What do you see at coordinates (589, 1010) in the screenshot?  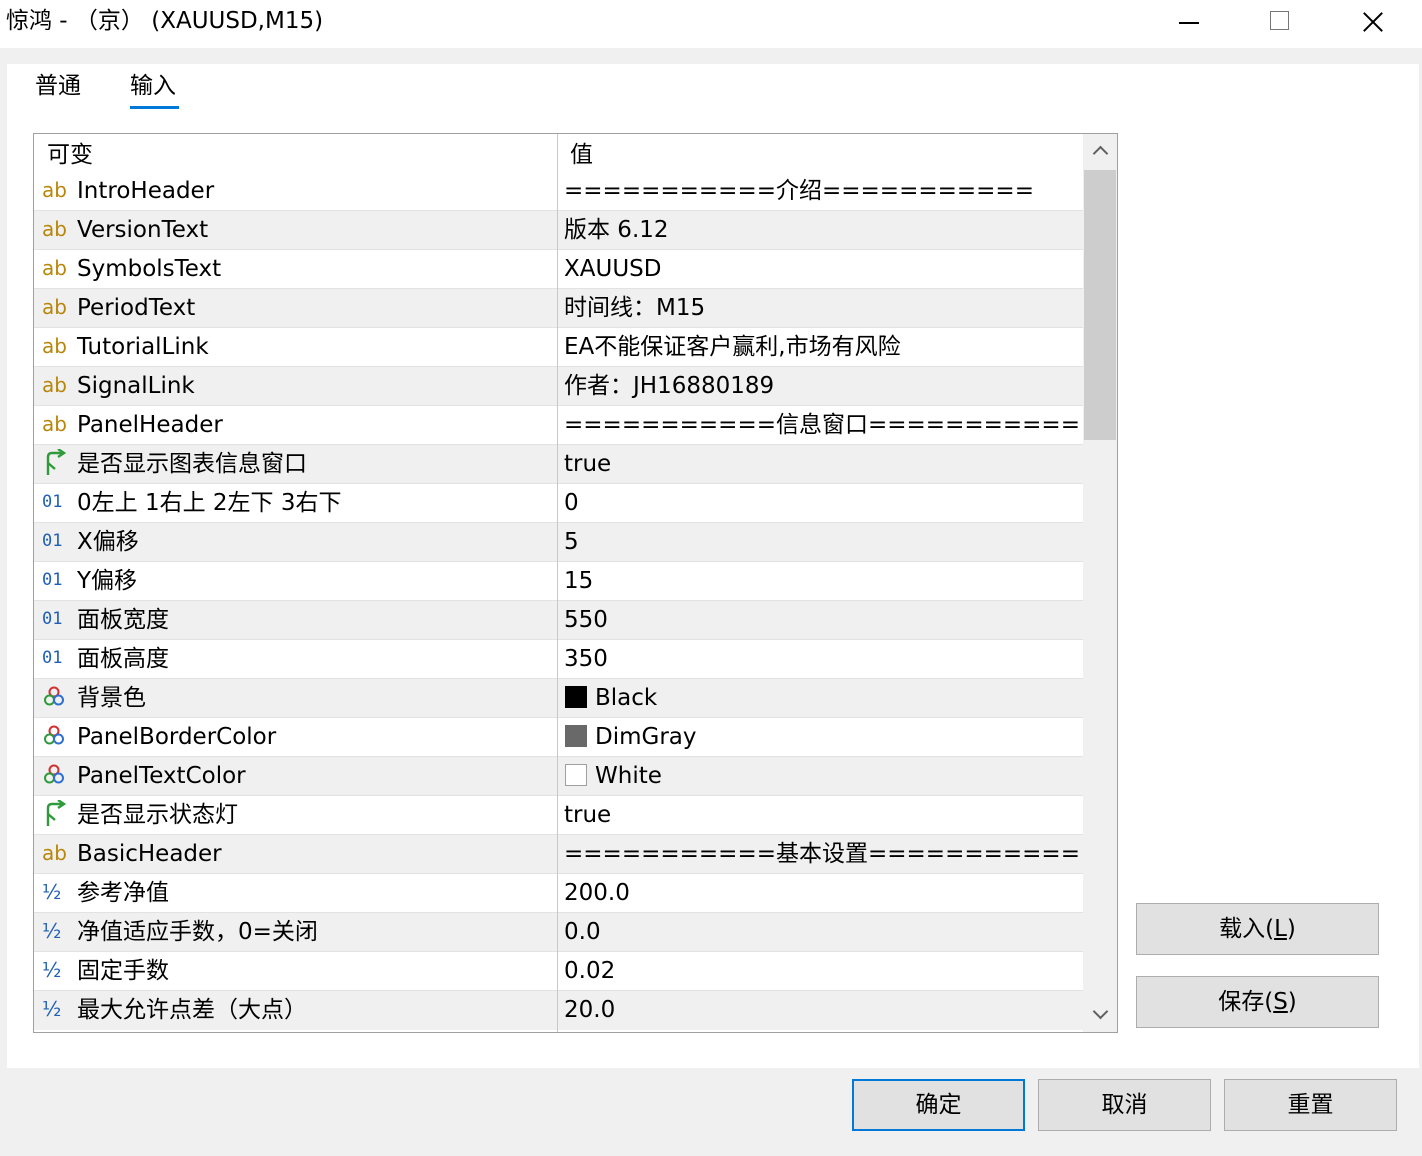 I see `row-value: 20.0` at bounding box center [589, 1010].